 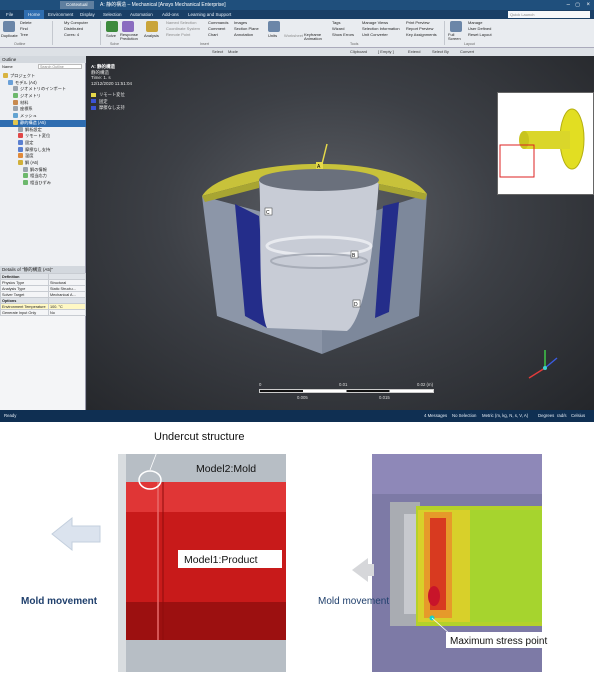 I want to click on tree-button: Tree, so click(x=24, y=34).